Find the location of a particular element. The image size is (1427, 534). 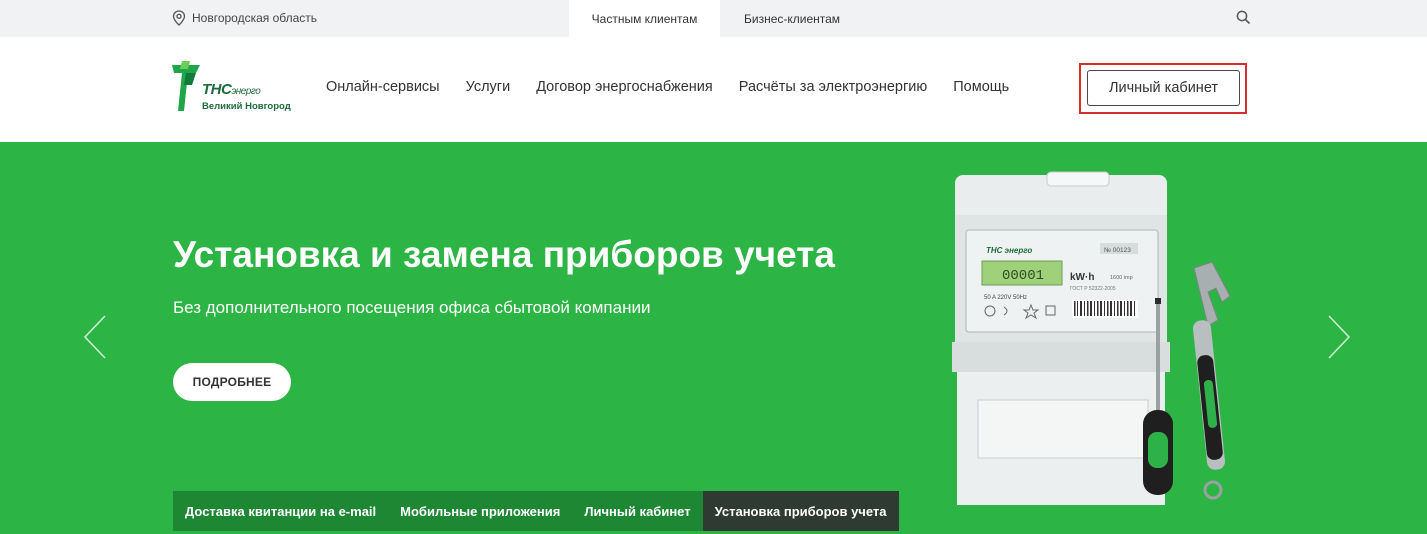

more-button: ПОДРОБНЕЕ is located at coordinates (232, 382).